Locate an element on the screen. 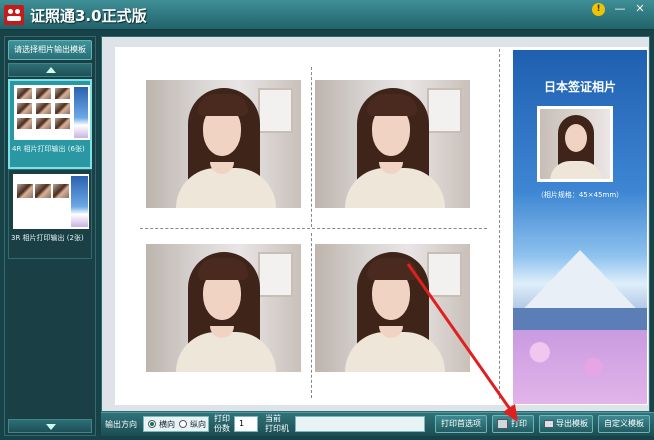  export-template-button: 导出模板 is located at coordinates (566, 424).